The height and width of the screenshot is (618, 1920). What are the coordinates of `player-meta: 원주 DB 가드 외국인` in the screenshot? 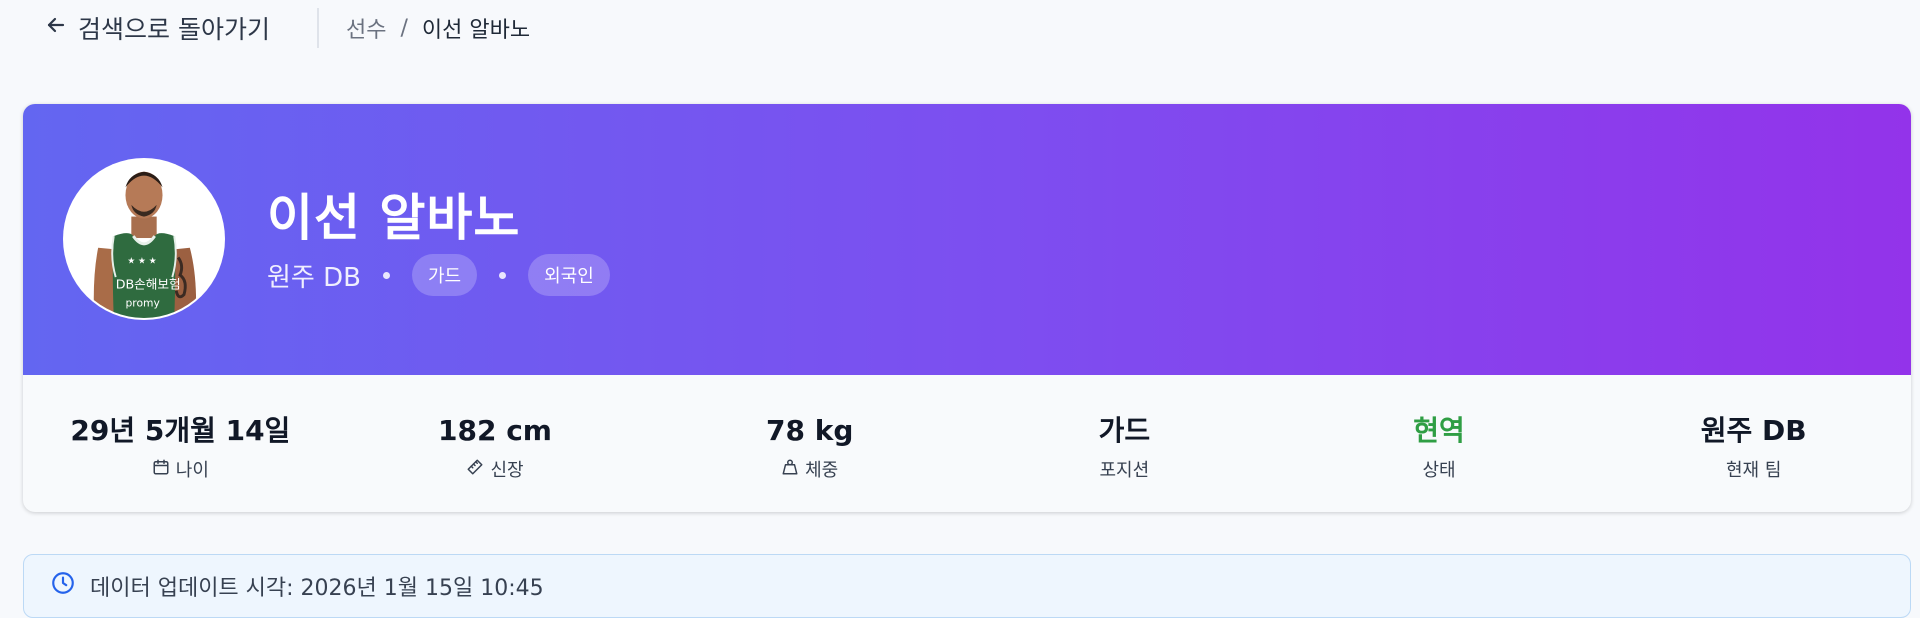 It's located at (438, 275).